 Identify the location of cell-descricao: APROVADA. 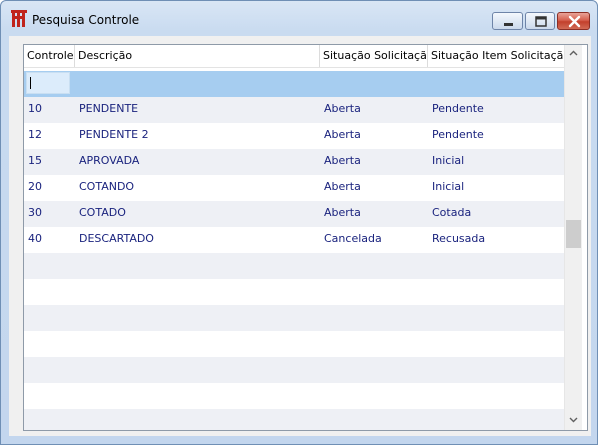
(109, 160).